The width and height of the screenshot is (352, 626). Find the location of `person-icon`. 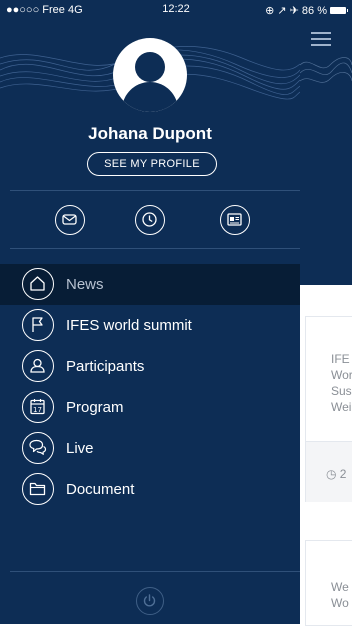

person-icon is located at coordinates (38, 366).